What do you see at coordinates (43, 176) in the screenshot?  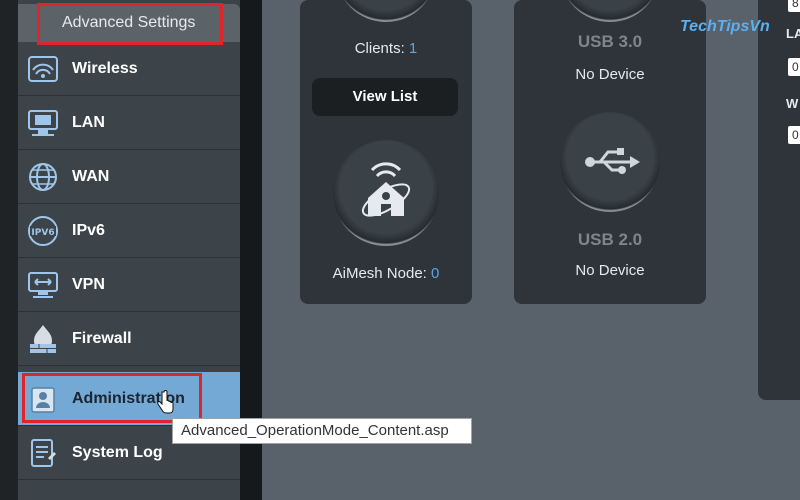 I see `globe-icon` at bounding box center [43, 176].